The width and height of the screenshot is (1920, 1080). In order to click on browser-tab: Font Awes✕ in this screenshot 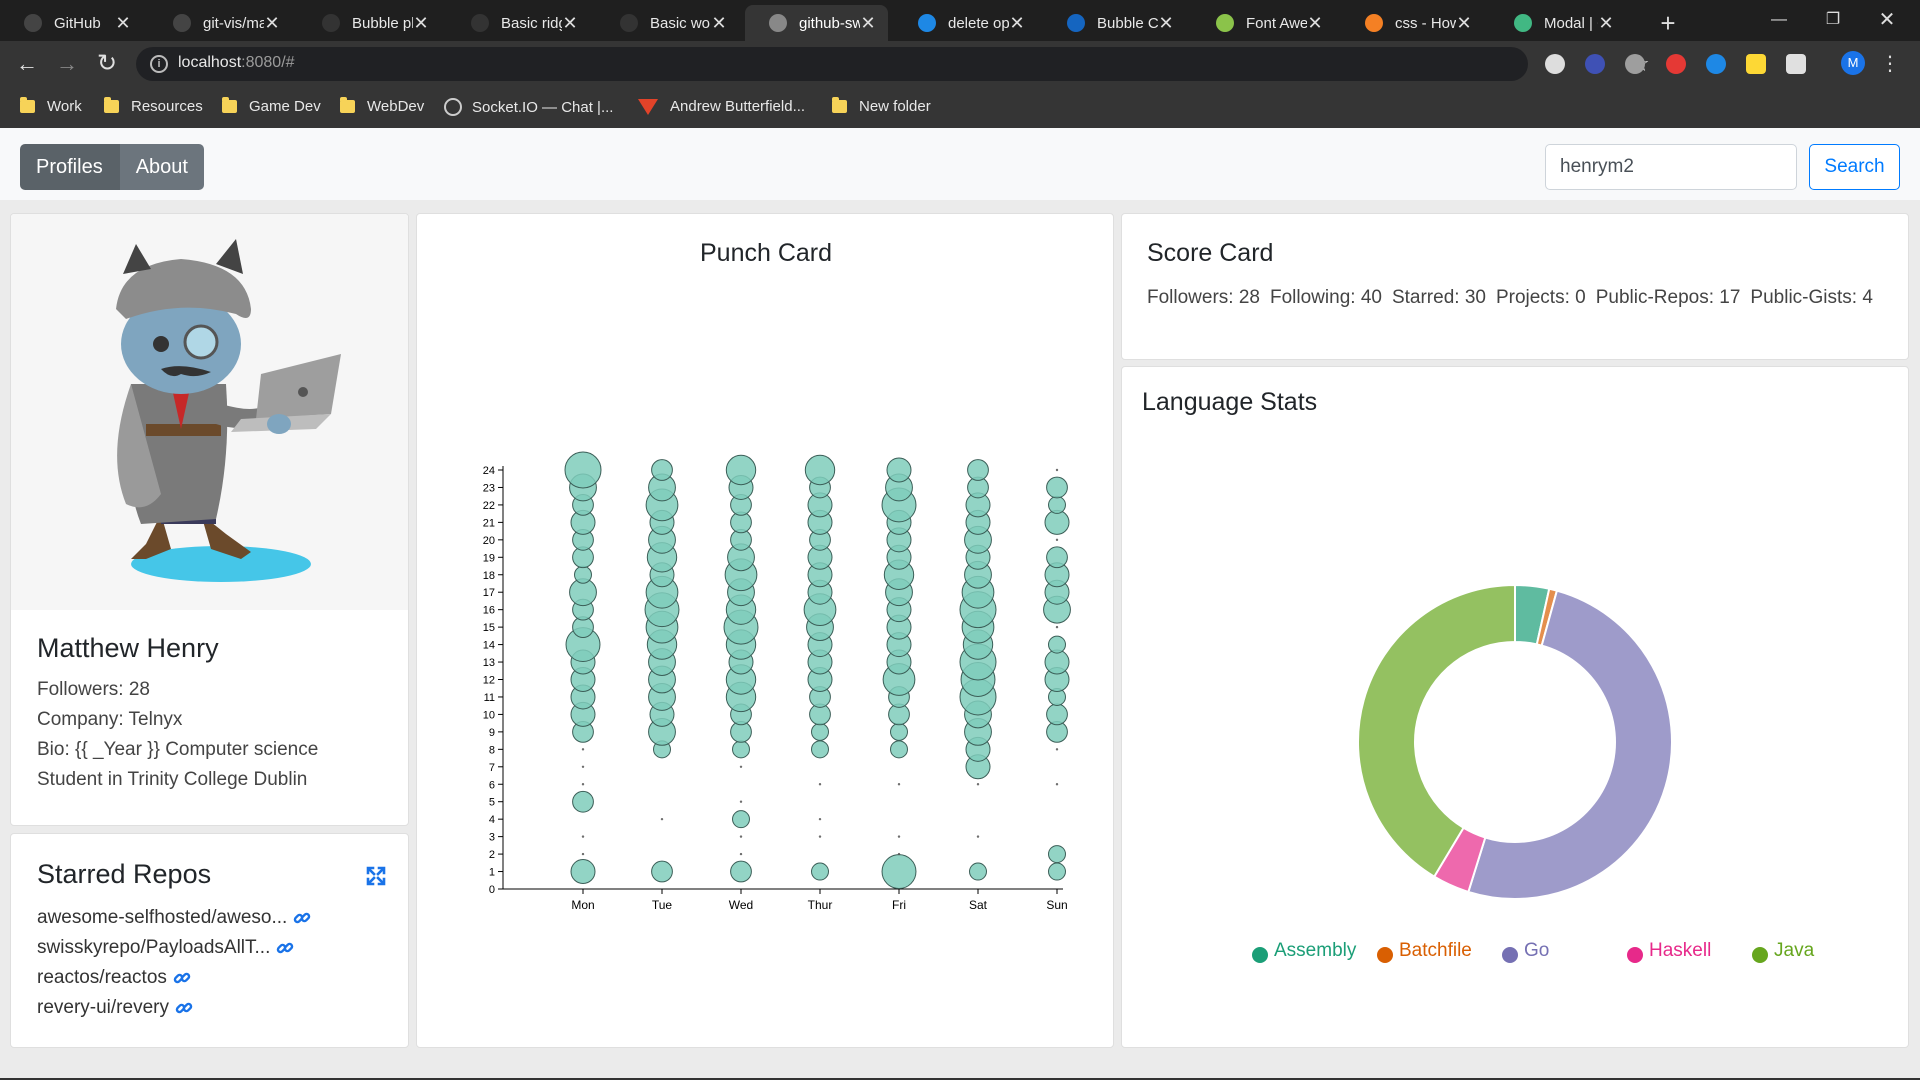, I will do `click(1263, 23)`.